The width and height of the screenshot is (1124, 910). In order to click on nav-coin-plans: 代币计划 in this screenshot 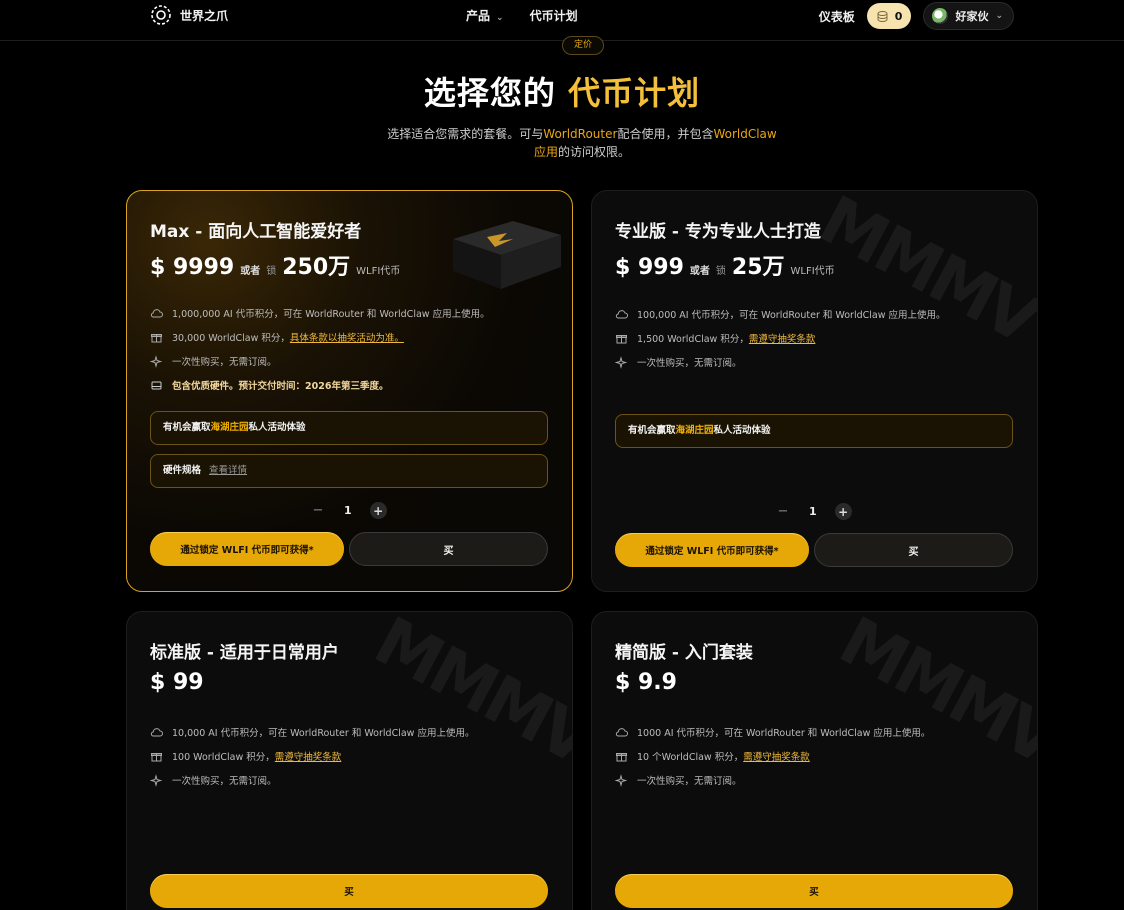, I will do `click(554, 15)`.